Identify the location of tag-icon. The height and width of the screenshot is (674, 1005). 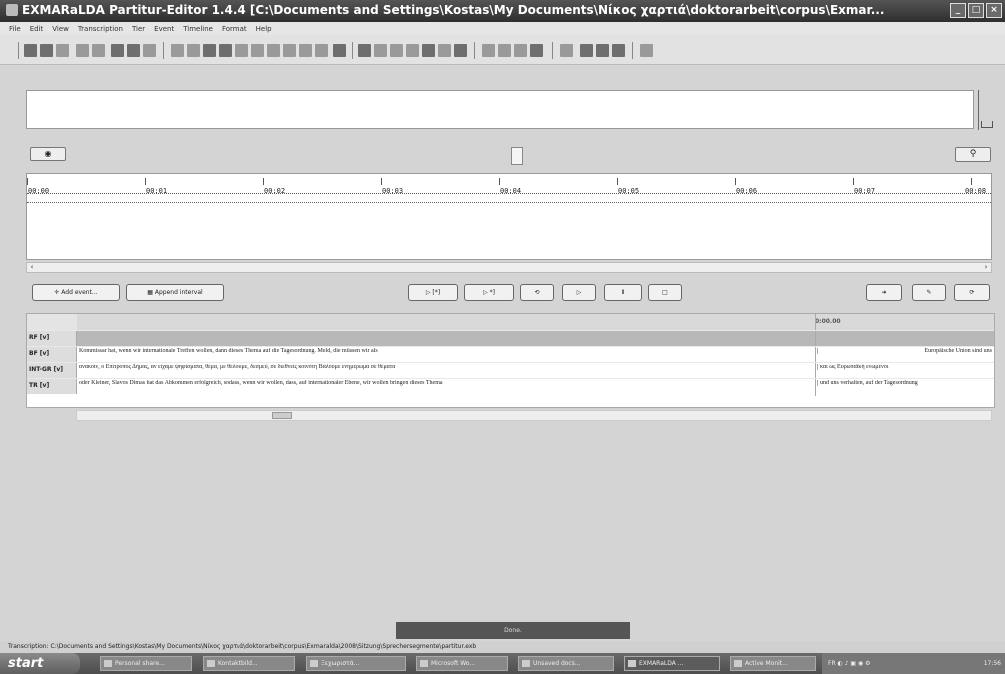
(504, 50).